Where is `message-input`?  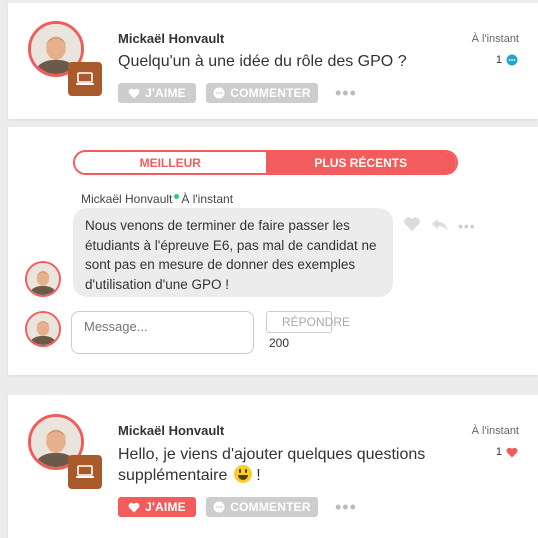 message-input is located at coordinates (162, 332).